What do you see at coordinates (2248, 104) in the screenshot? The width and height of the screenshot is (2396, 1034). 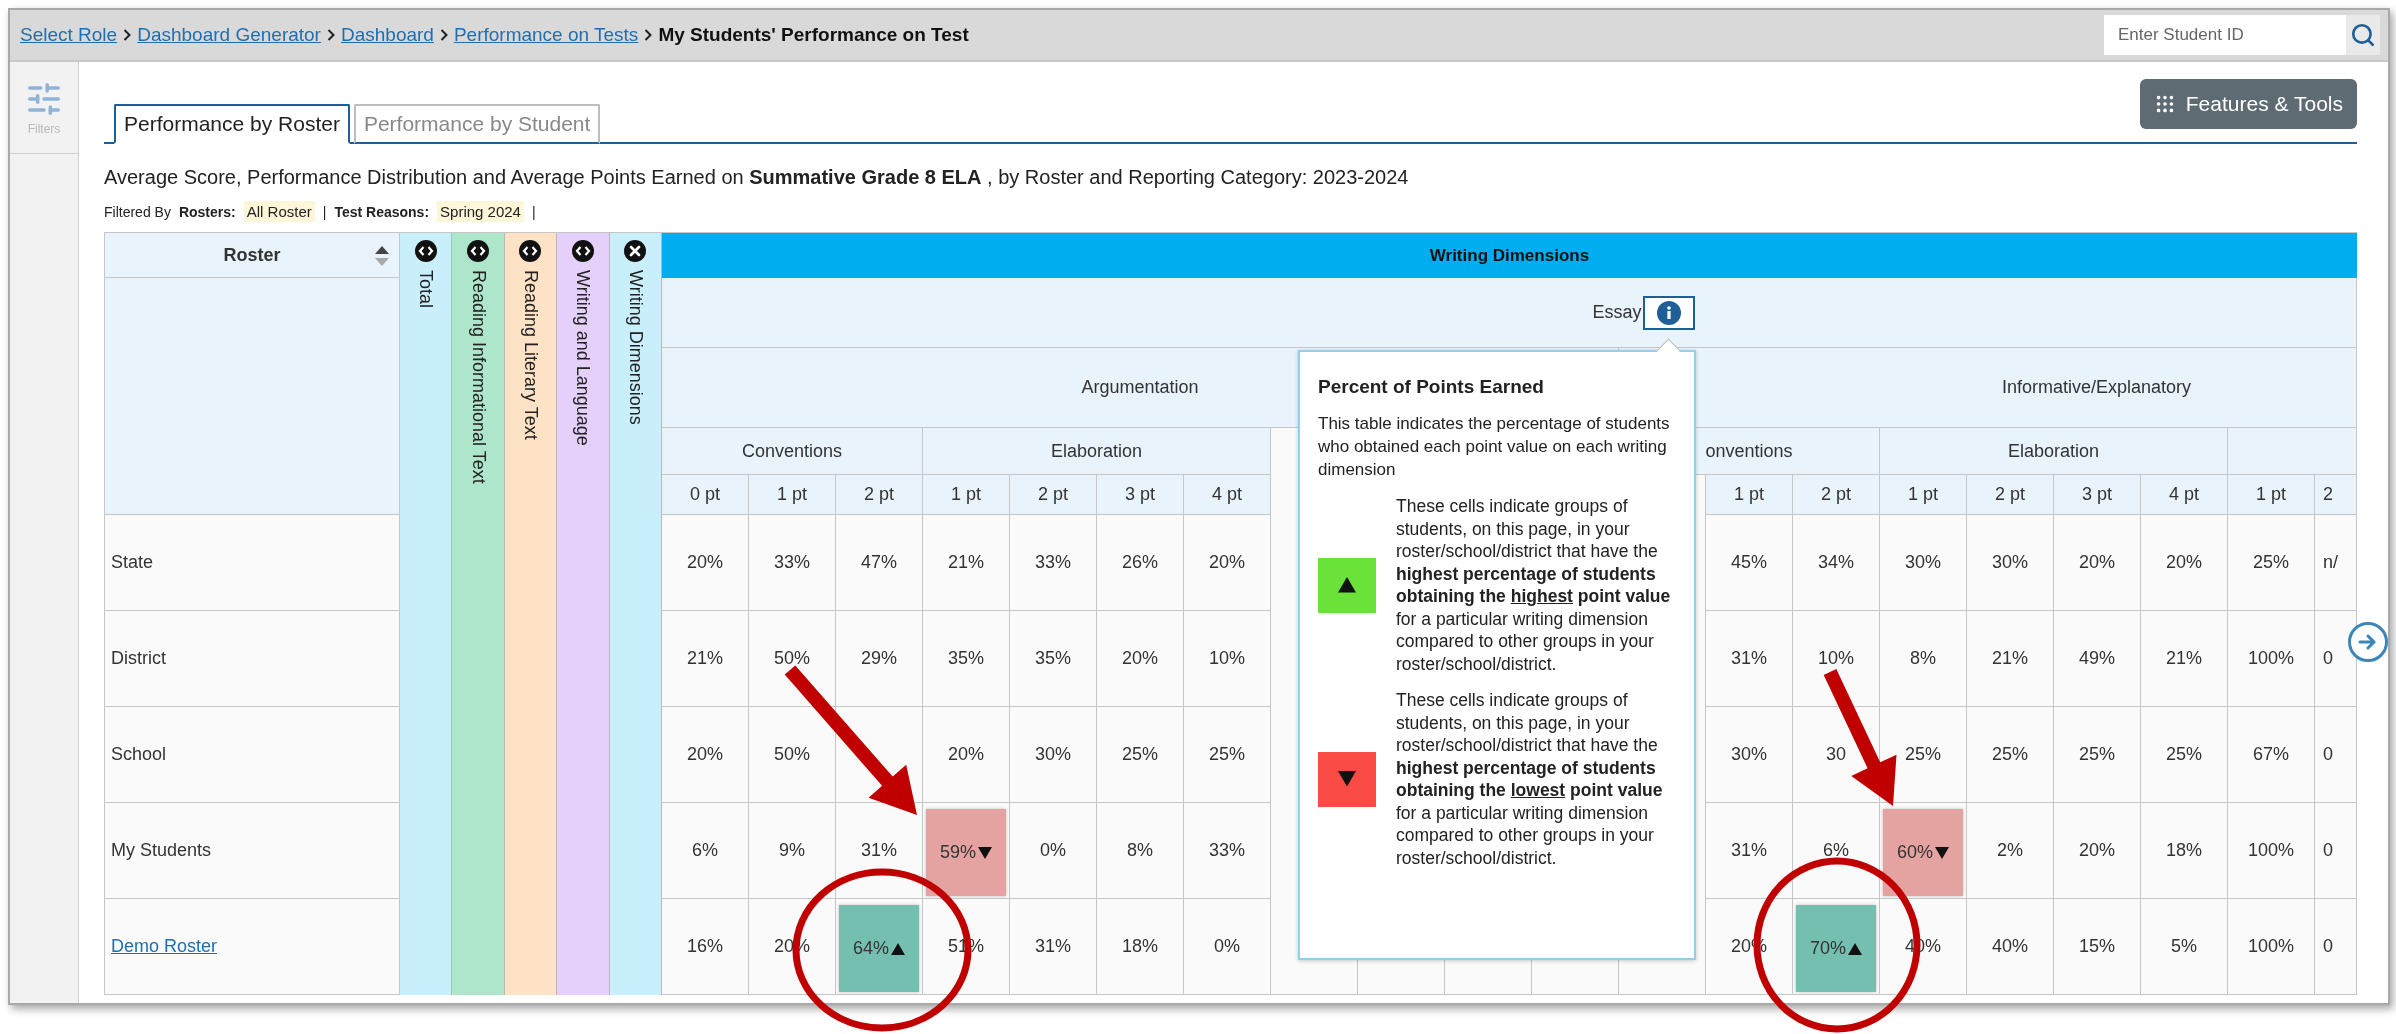 I see `features-tools-button: Features & Tools` at bounding box center [2248, 104].